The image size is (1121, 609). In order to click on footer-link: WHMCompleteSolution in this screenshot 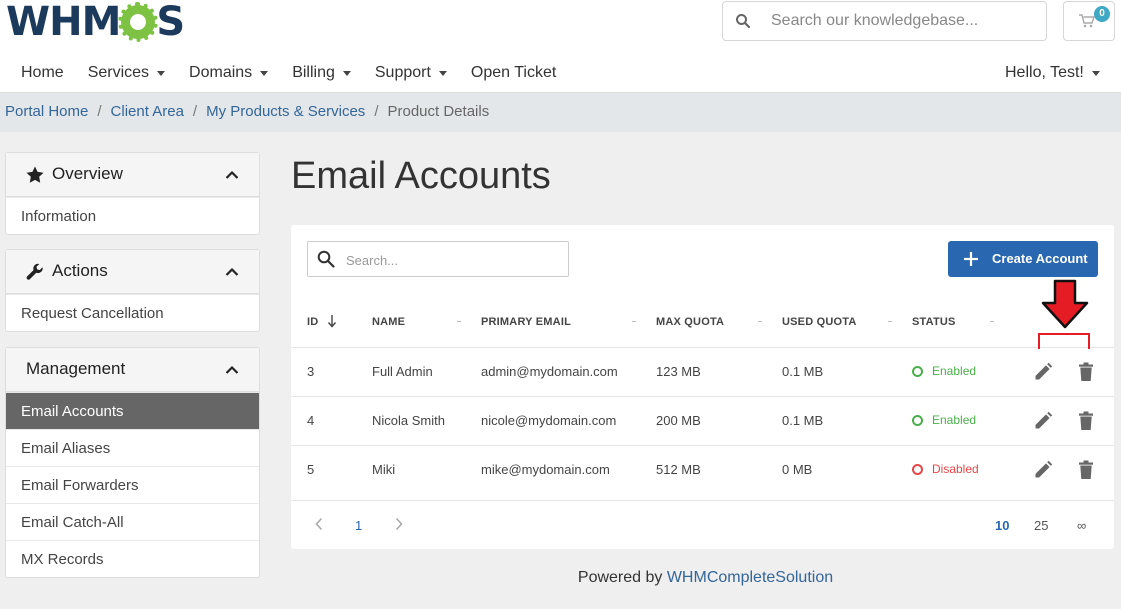, I will do `click(750, 577)`.